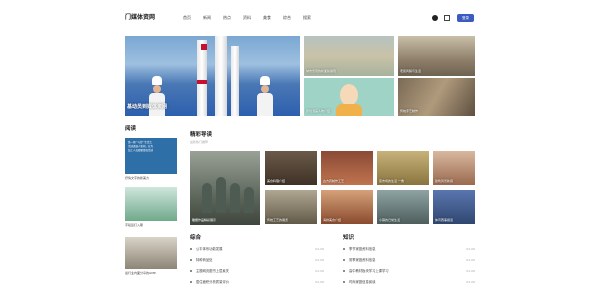  I want to click on reading-title: 阅读, so click(131, 129).